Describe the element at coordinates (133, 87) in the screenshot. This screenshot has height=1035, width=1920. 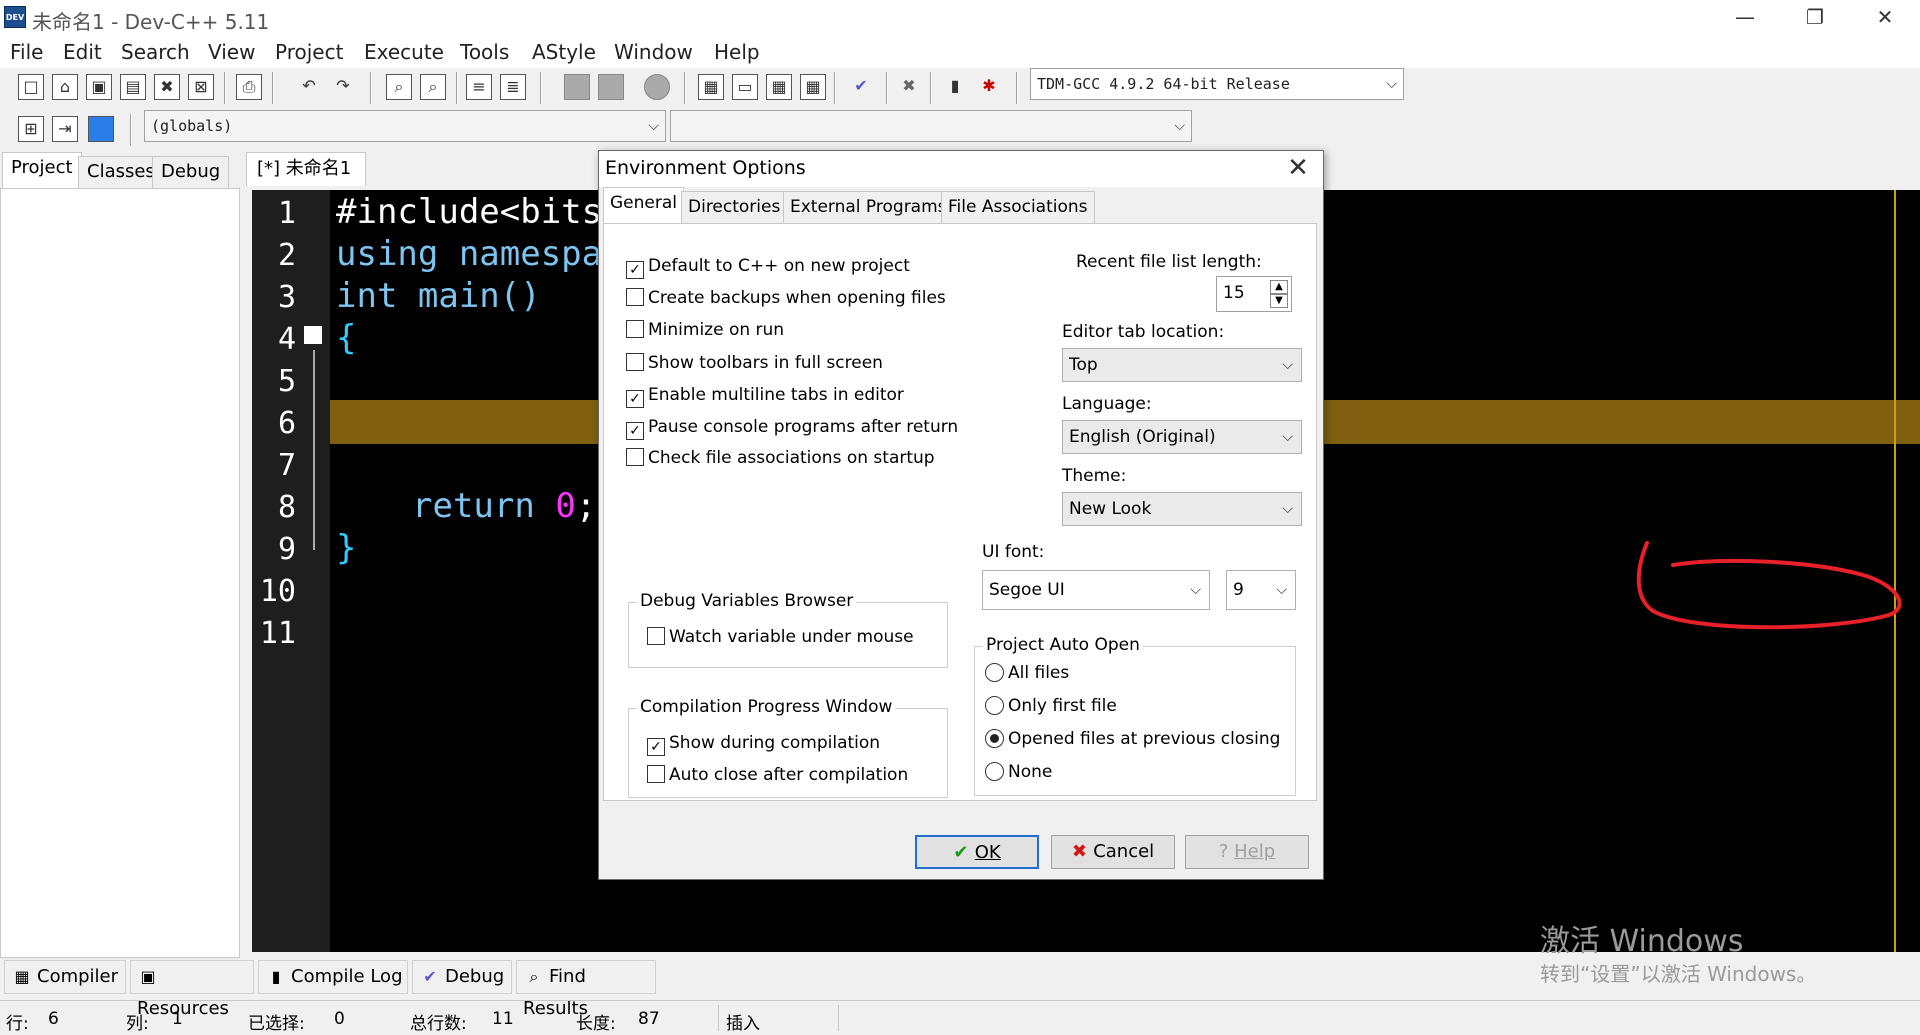
I see `save-all-icon: ▤` at that location.